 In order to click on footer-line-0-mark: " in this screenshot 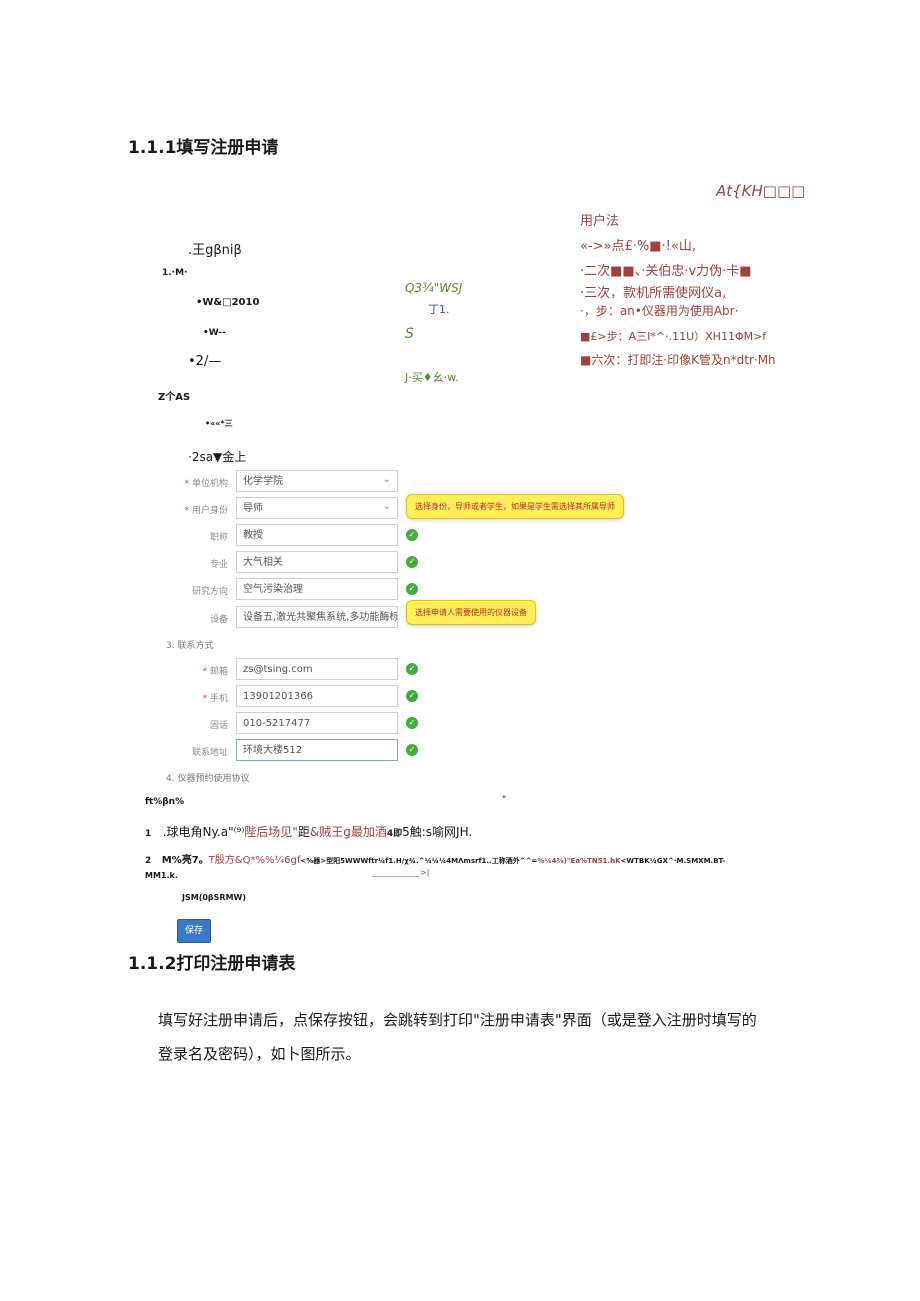, I will do `click(504, 800)`.